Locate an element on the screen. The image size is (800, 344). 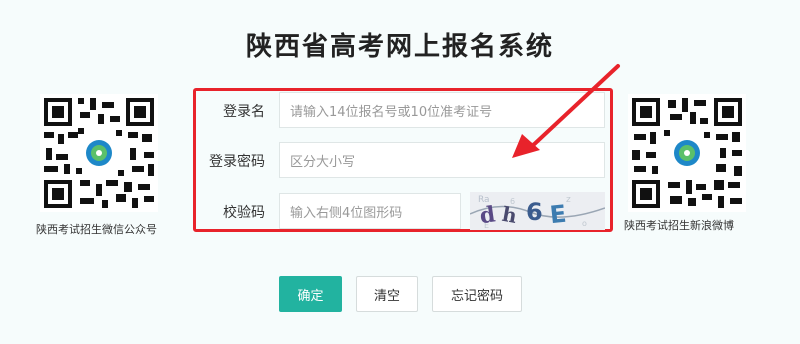
captcha-image: Ra 6 z E o d h 6 E is located at coordinates (537, 211).